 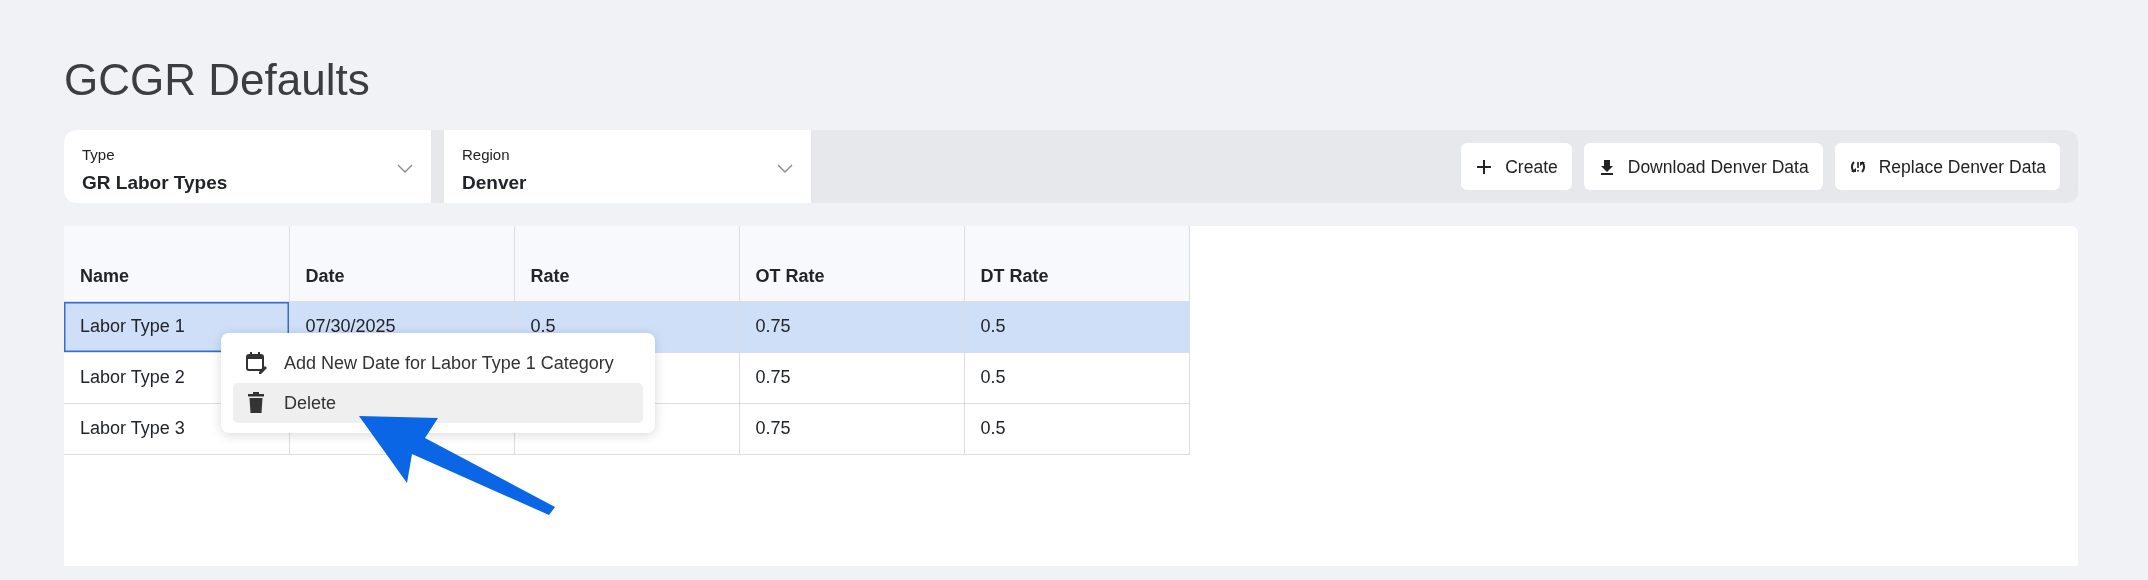 What do you see at coordinates (494, 182) in the screenshot?
I see `field-value: Denver` at bounding box center [494, 182].